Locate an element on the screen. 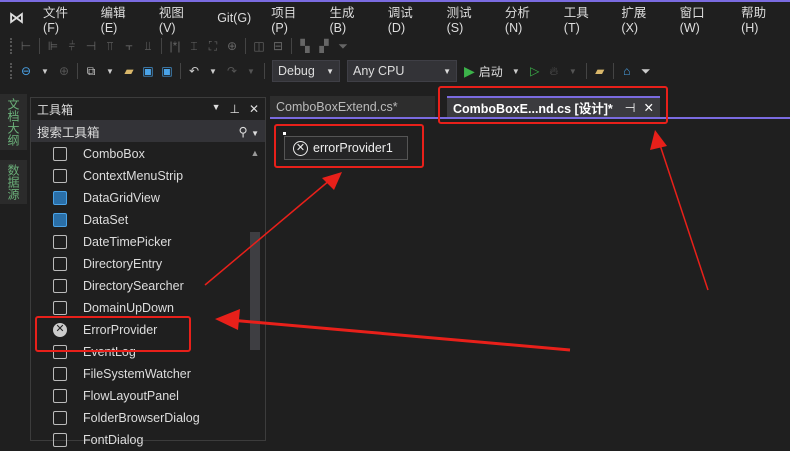 This screenshot has width=790, height=451. arrow-to-toolbox-item is located at coordinates (400, 335).